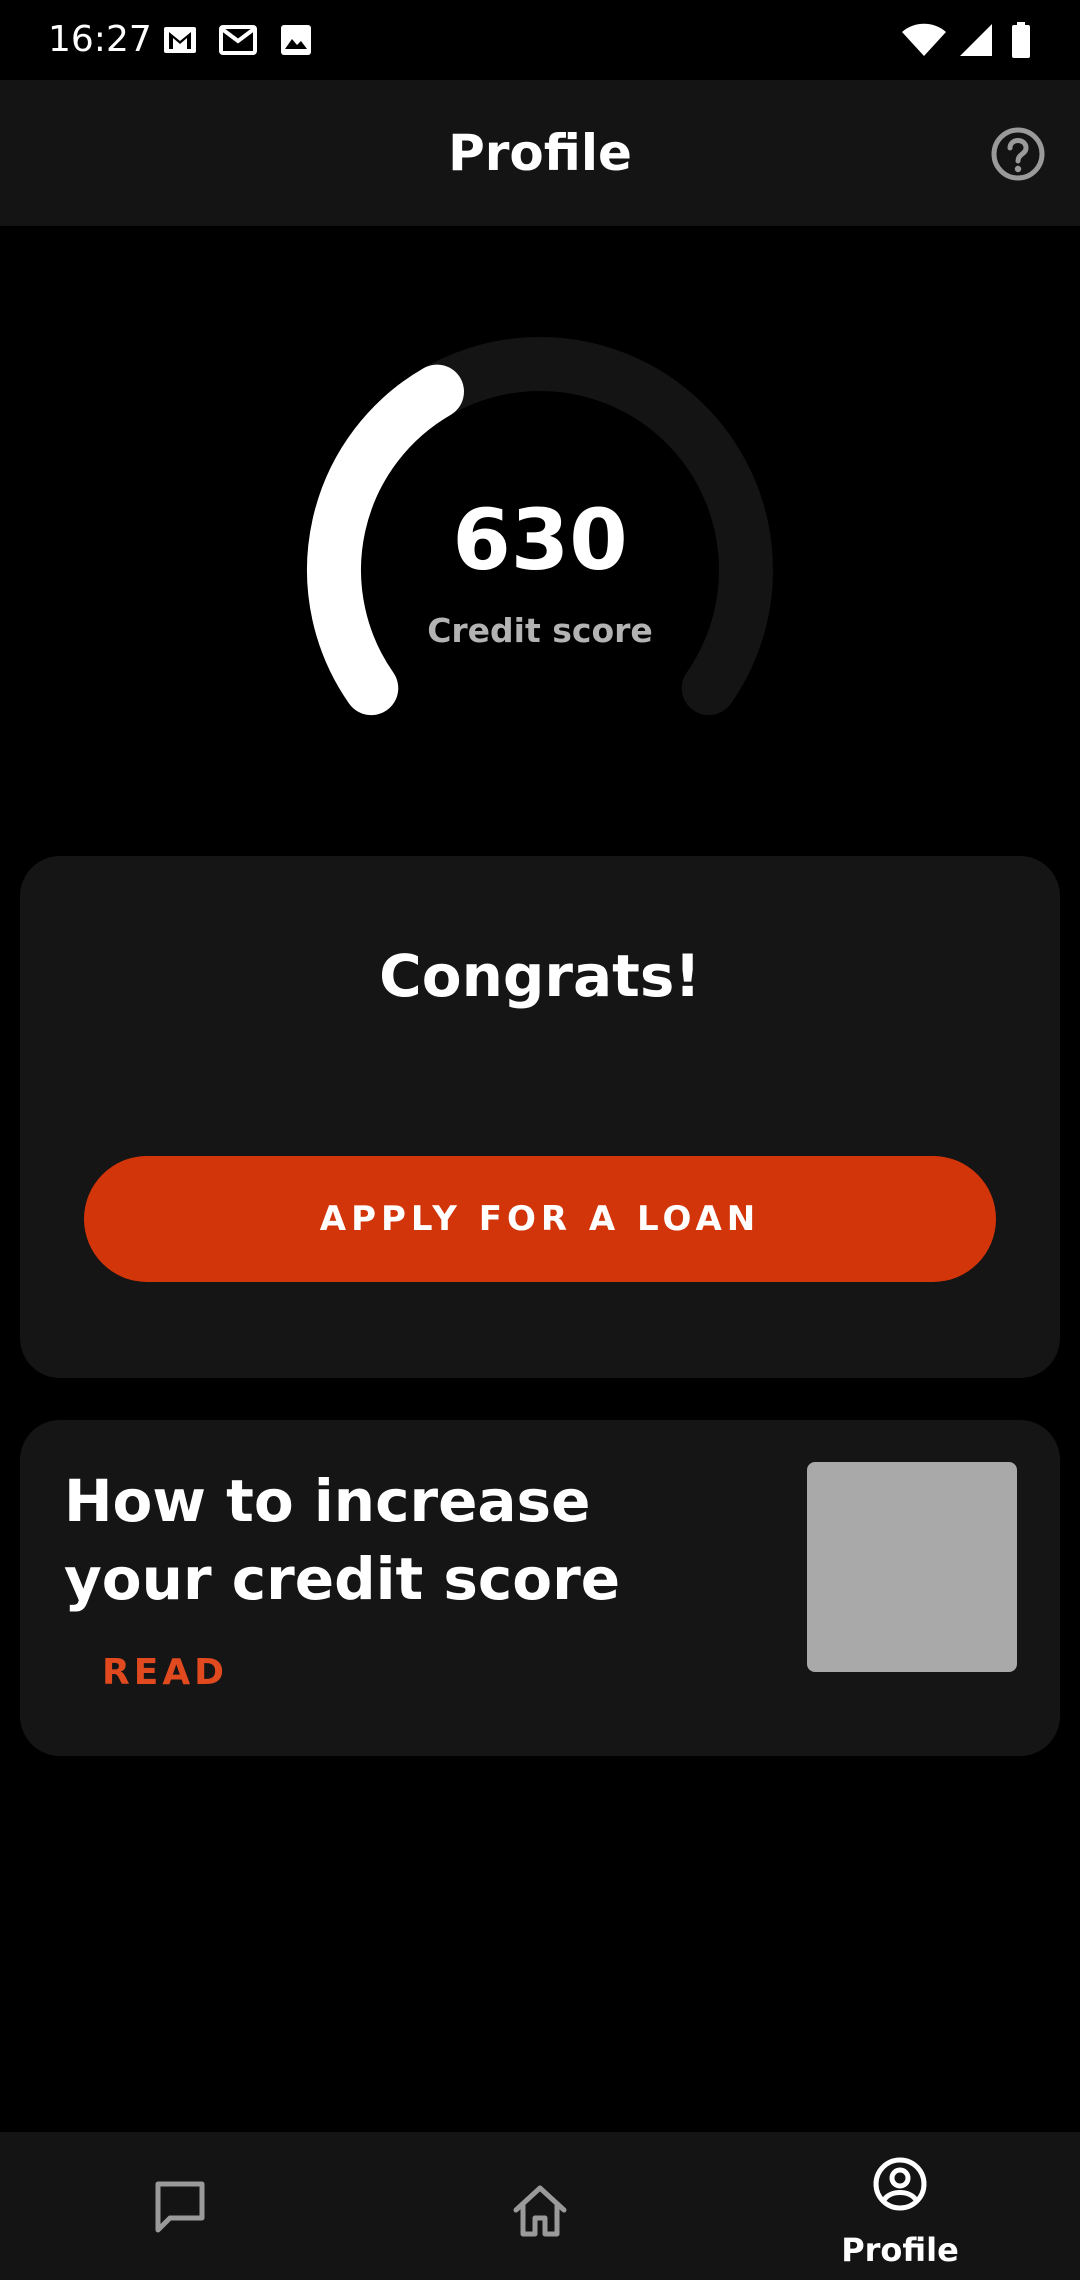 The height and width of the screenshot is (2280, 1080). I want to click on nav-item-home, so click(540, 2206).